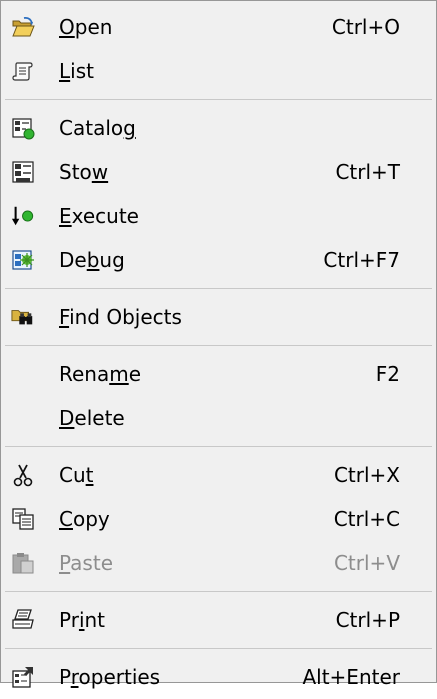  What do you see at coordinates (218, 71) in the screenshot?
I see `menu-item-list: List` at bounding box center [218, 71].